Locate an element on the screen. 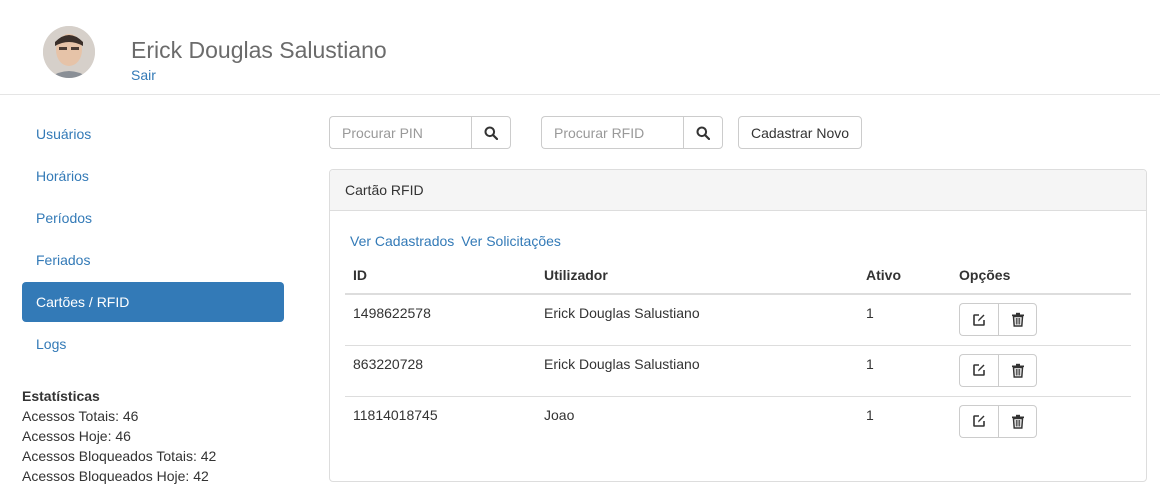 The width and height of the screenshot is (1160, 503). panel-links: Ver Cadastrados Ver Solicitações is located at coordinates (459, 241).